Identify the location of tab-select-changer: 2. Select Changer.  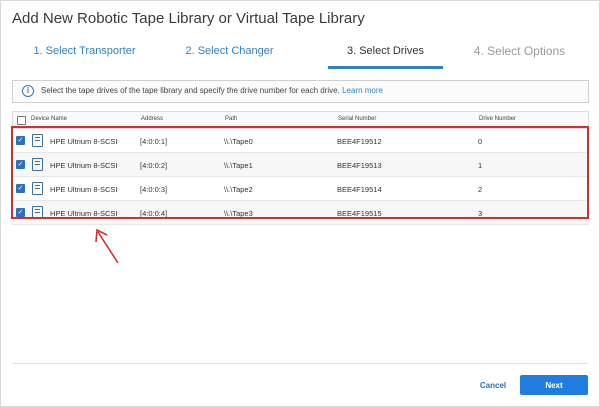
(229, 53).